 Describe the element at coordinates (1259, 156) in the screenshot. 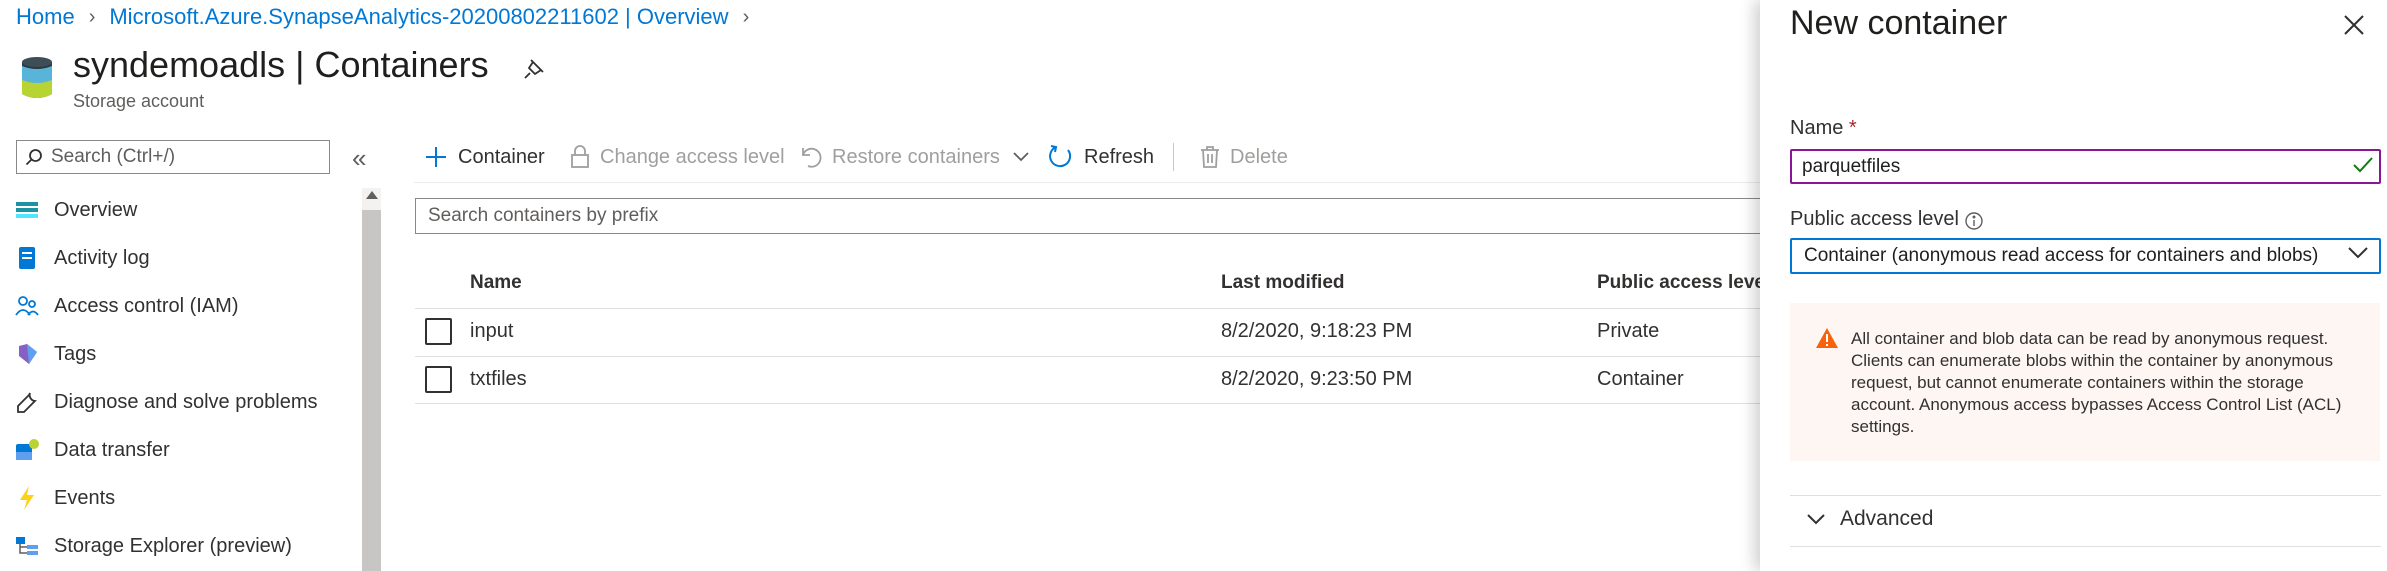

I see `toolbar-label: Delete` at that location.